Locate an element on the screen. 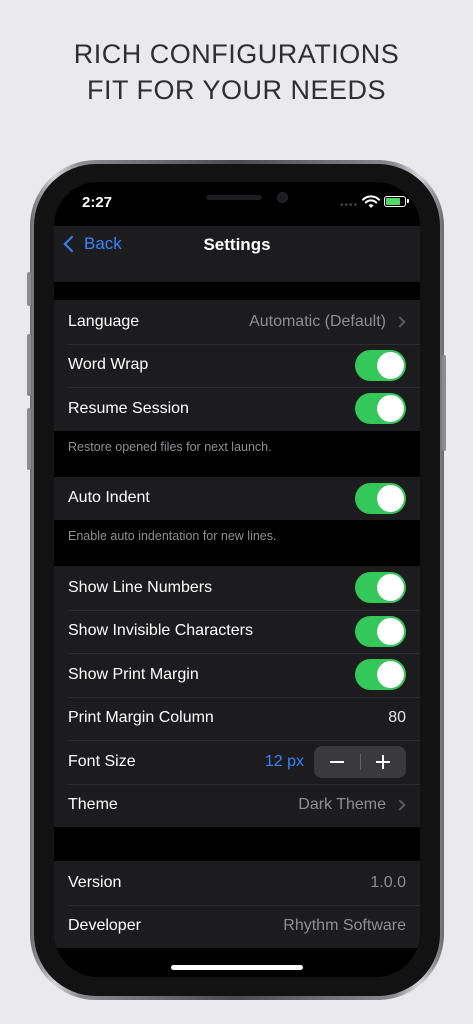 The height and width of the screenshot is (1024, 473). minus-icon is located at coordinates (337, 761).